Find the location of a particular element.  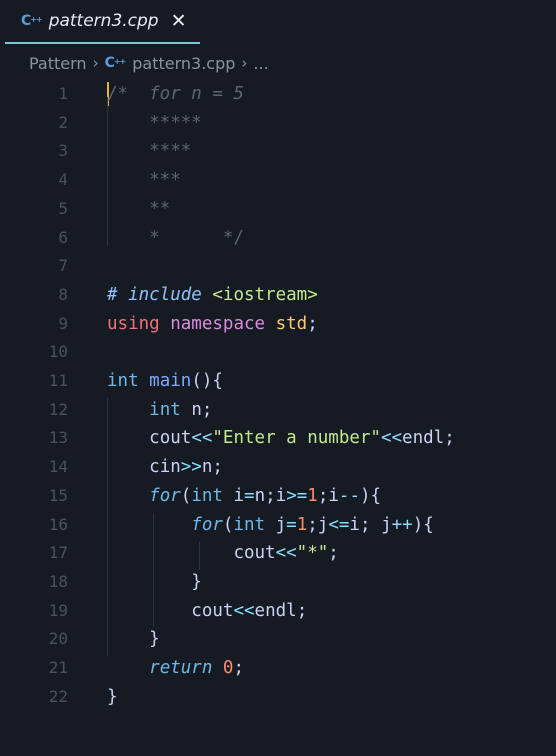

code-text: cin>>n; is located at coordinates (186, 467).